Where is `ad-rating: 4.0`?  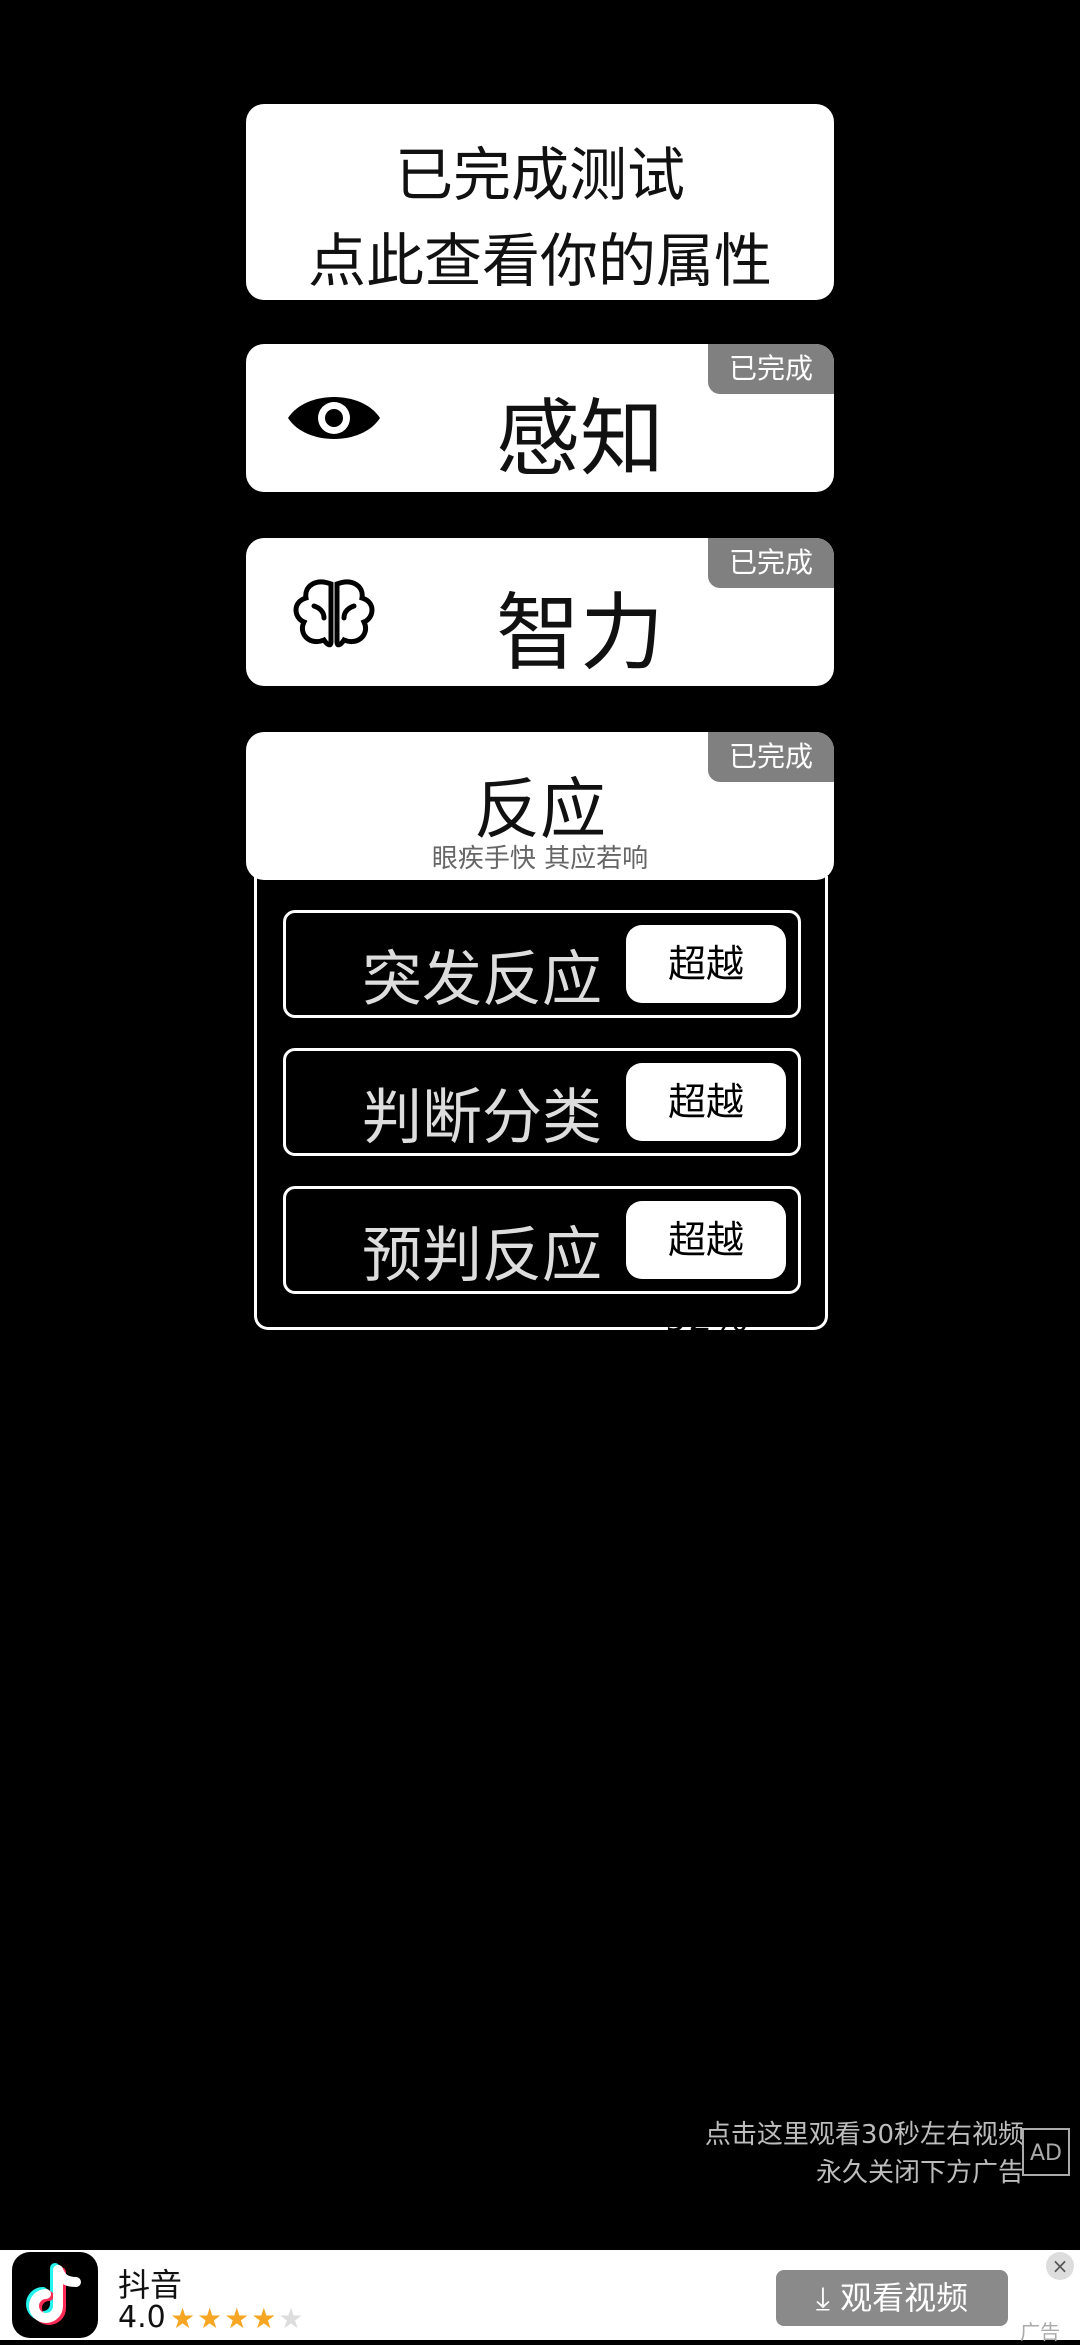
ad-rating: 4.0 is located at coordinates (142, 2317).